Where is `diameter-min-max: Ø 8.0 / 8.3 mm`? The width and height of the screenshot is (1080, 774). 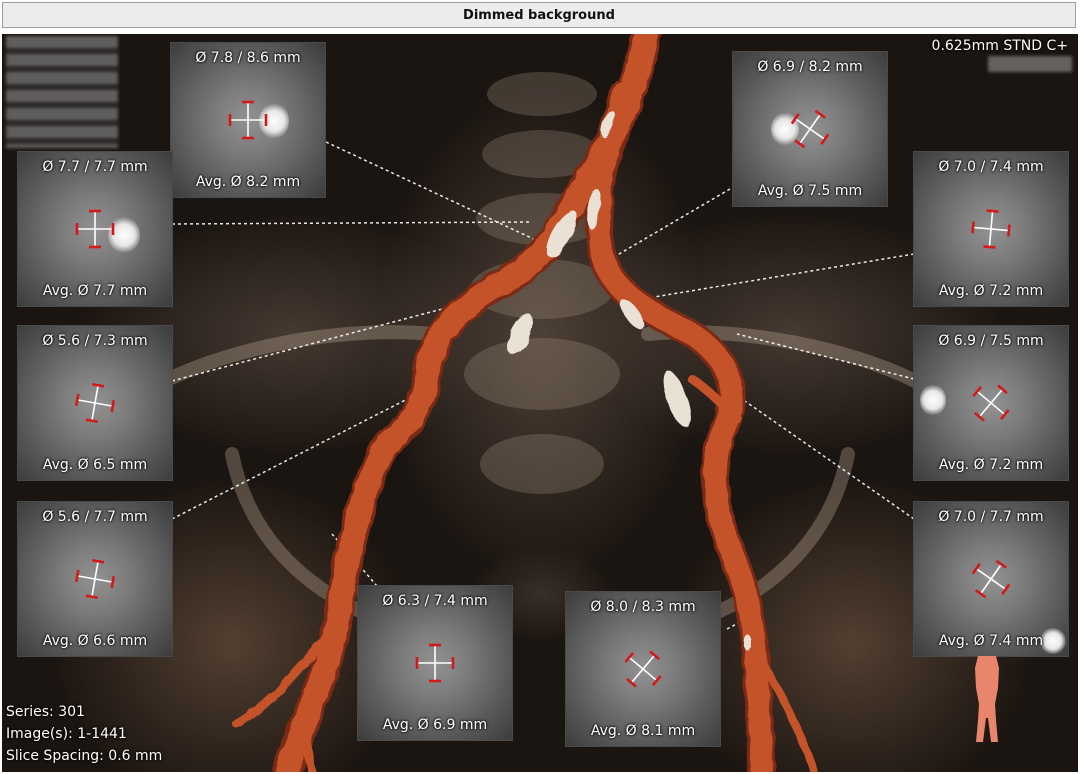 diameter-min-max: Ø 8.0 / 8.3 mm is located at coordinates (643, 607).